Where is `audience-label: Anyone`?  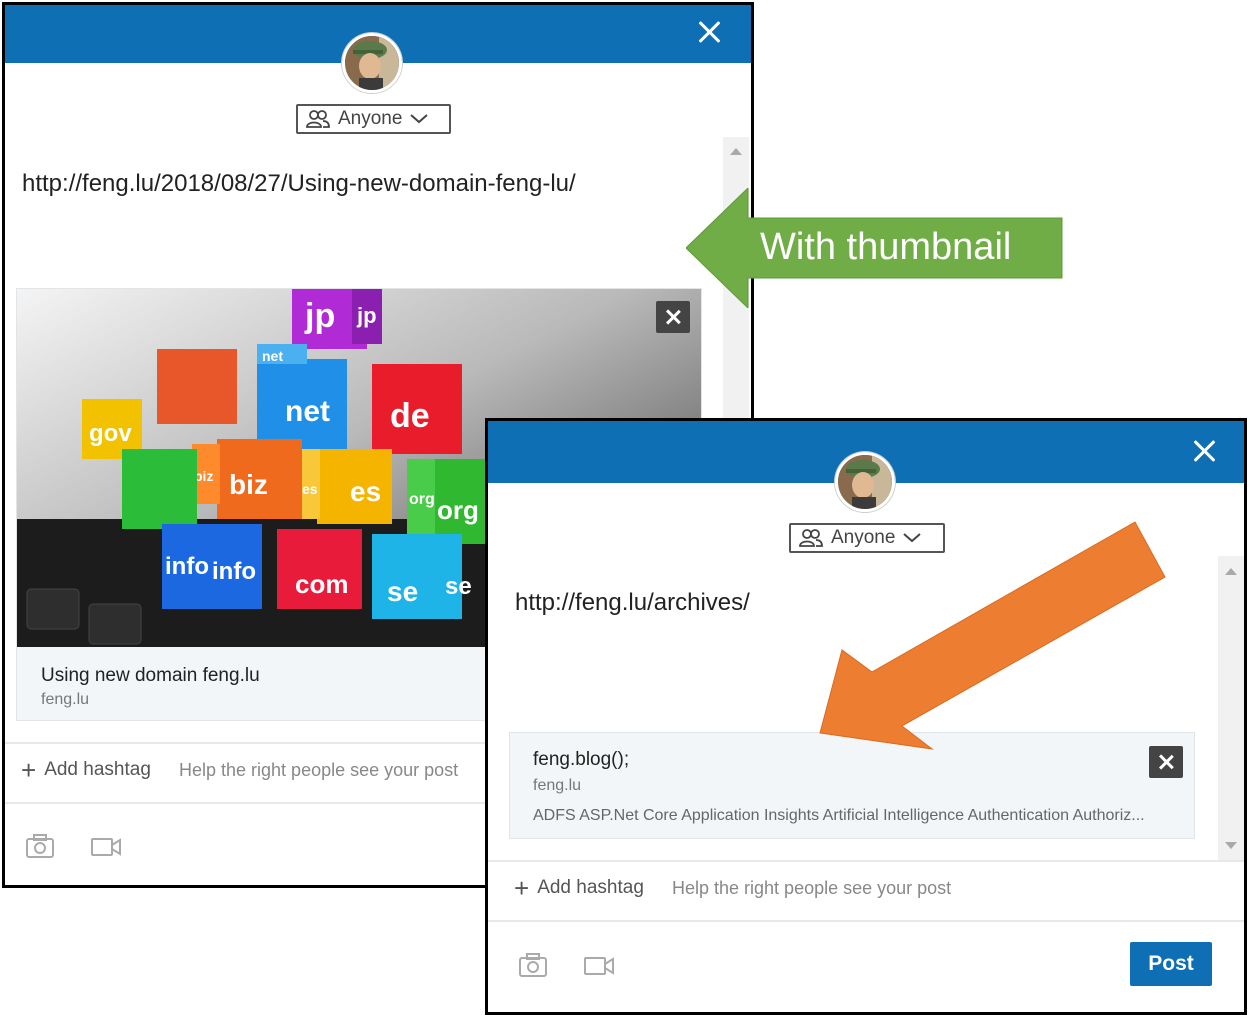 audience-label: Anyone is located at coordinates (370, 118).